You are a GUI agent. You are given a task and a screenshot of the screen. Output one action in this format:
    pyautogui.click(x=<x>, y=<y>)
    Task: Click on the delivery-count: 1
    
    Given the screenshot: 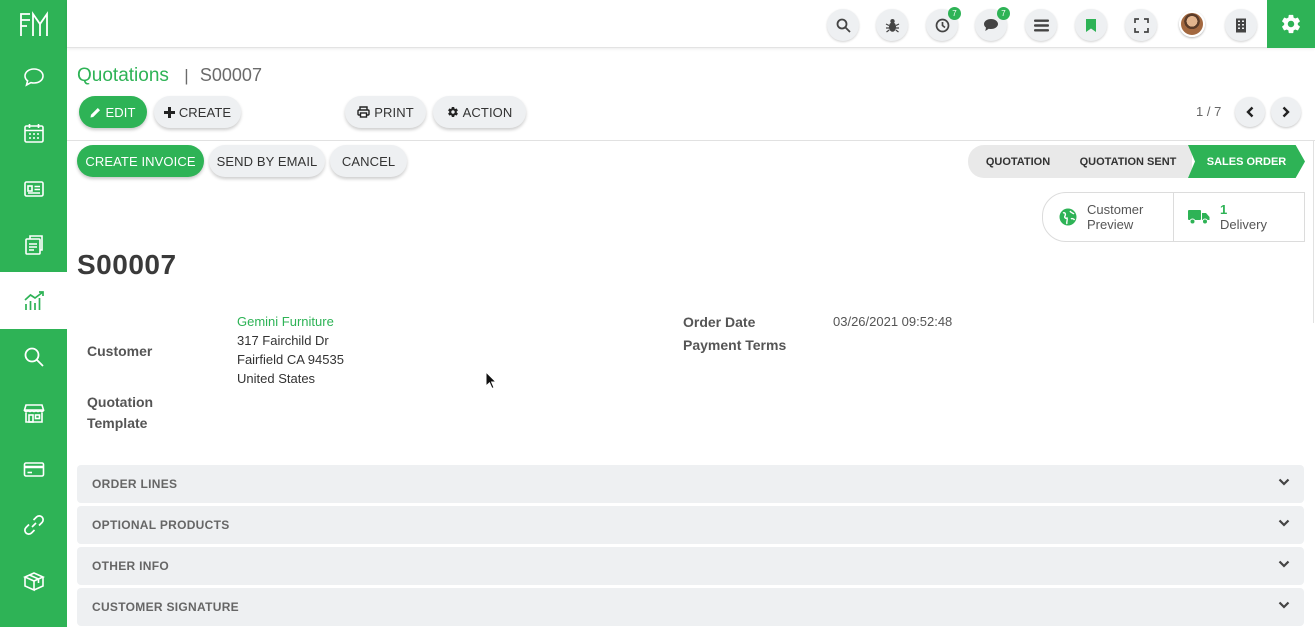 What is the action you would take?
    pyautogui.click(x=1224, y=209)
    